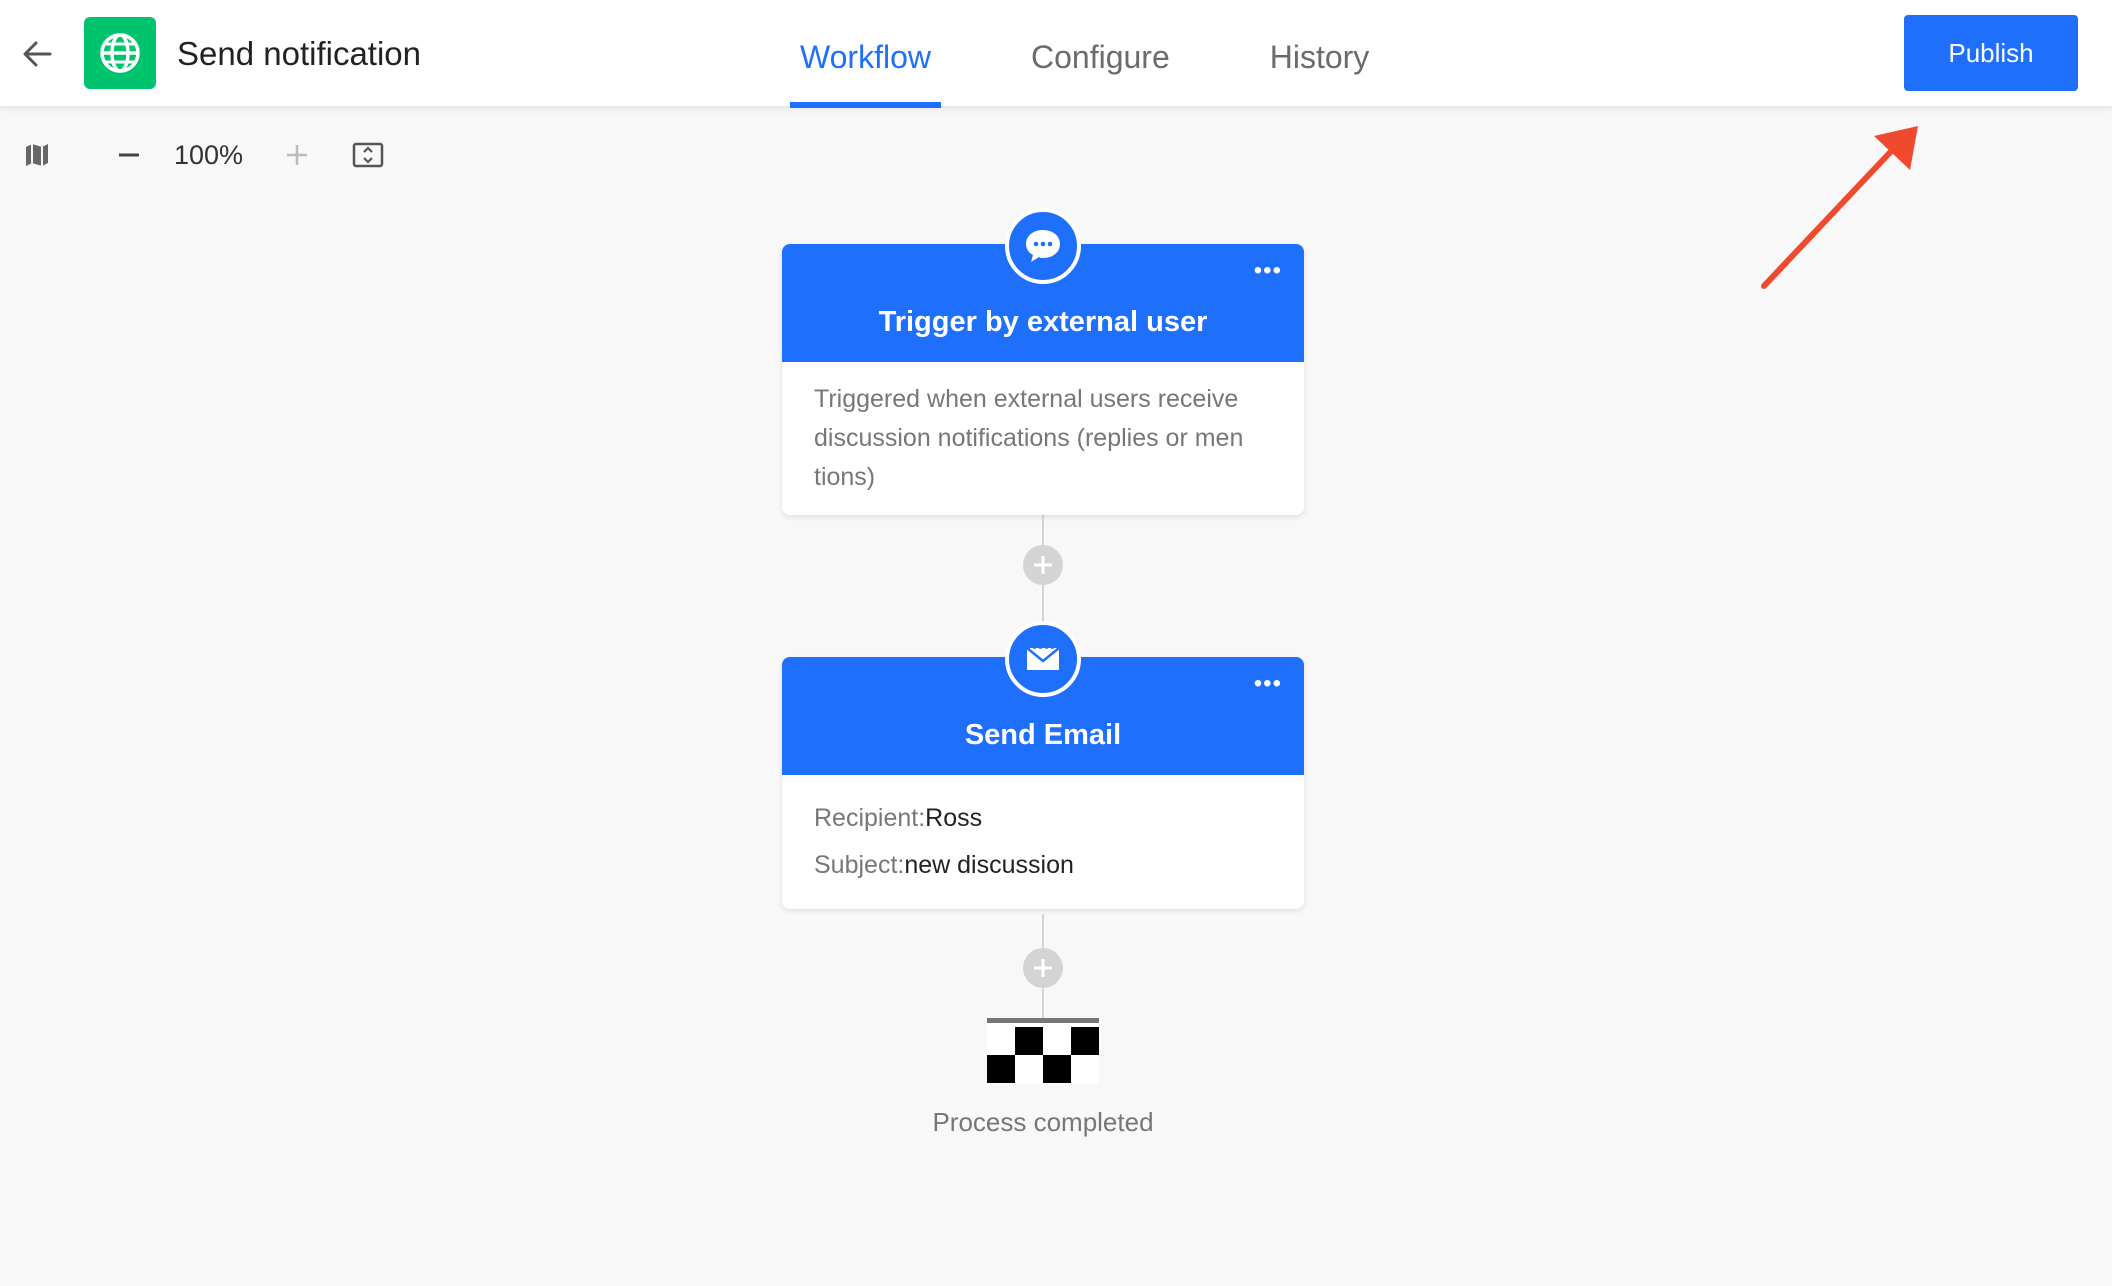 This screenshot has height=1286, width=2112. Describe the element at coordinates (954, 818) in the screenshot. I see `recipient-value: Ross` at that location.